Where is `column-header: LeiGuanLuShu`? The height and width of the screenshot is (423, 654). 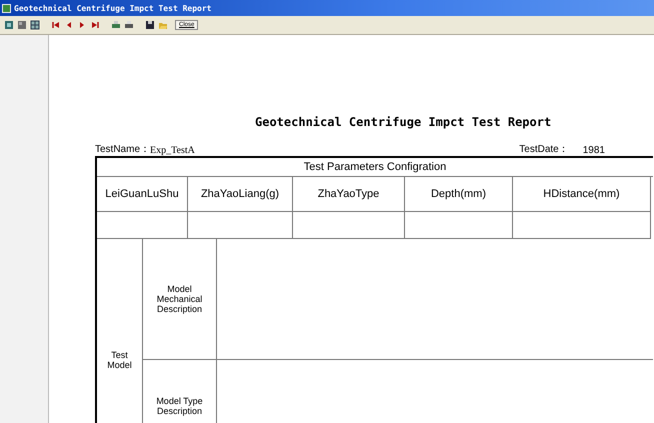 column-header: LeiGuanLuShu is located at coordinates (142, 194).